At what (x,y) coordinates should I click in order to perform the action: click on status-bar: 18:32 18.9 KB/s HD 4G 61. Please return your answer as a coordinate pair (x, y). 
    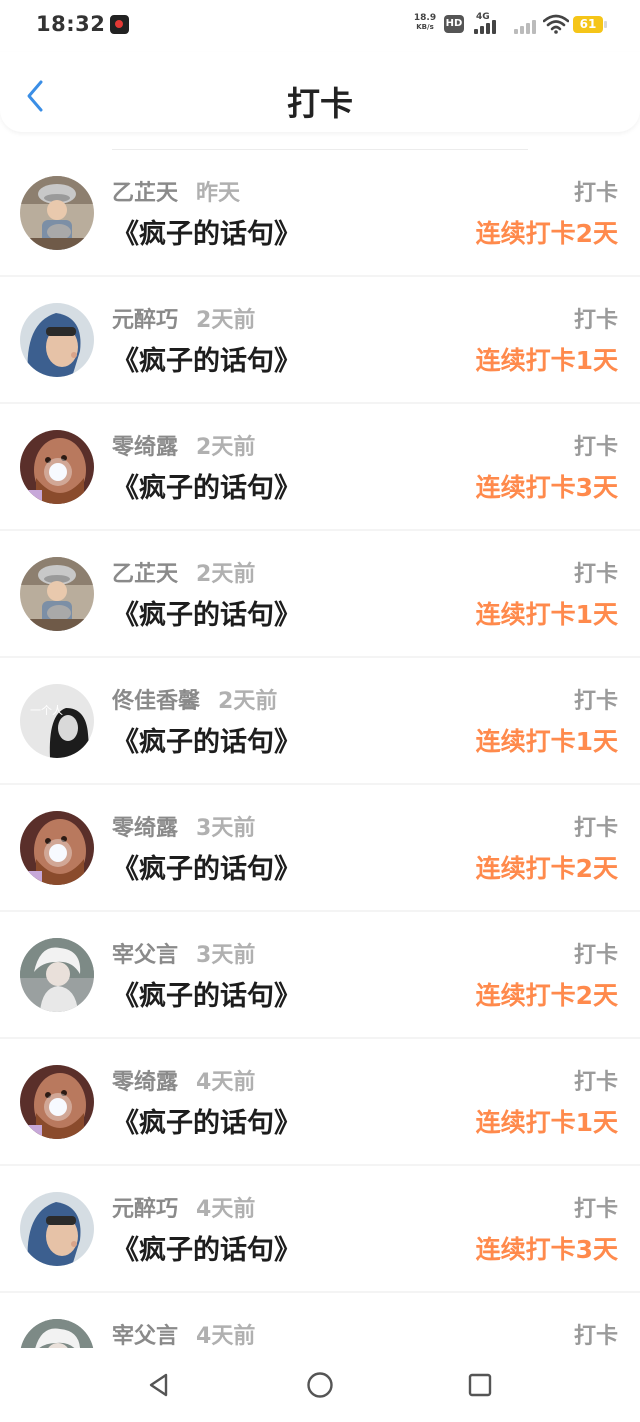
    Looking at the image, I should click on (320, 26).